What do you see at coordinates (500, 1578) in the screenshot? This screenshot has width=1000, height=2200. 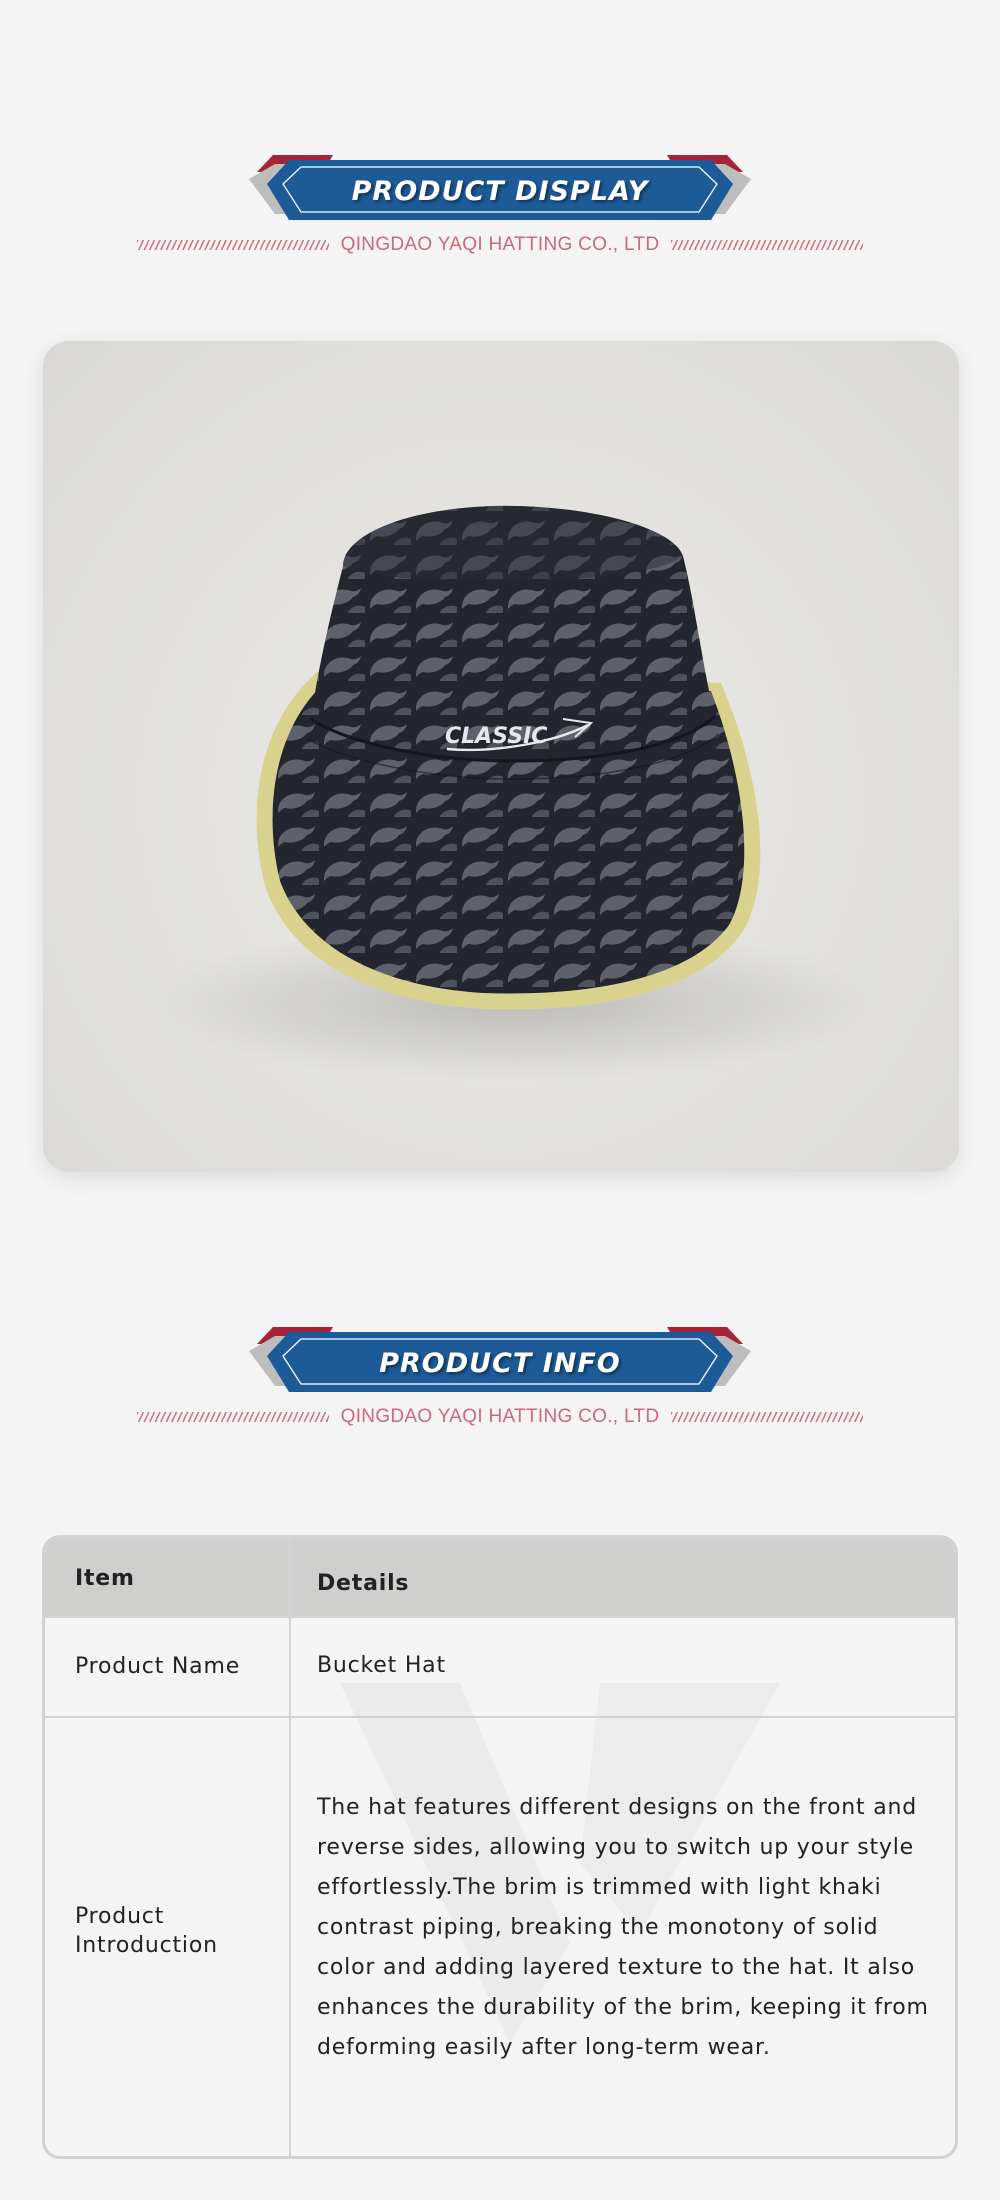 I see `table-header-row: Item Details` at bounding box center [500, 1578].